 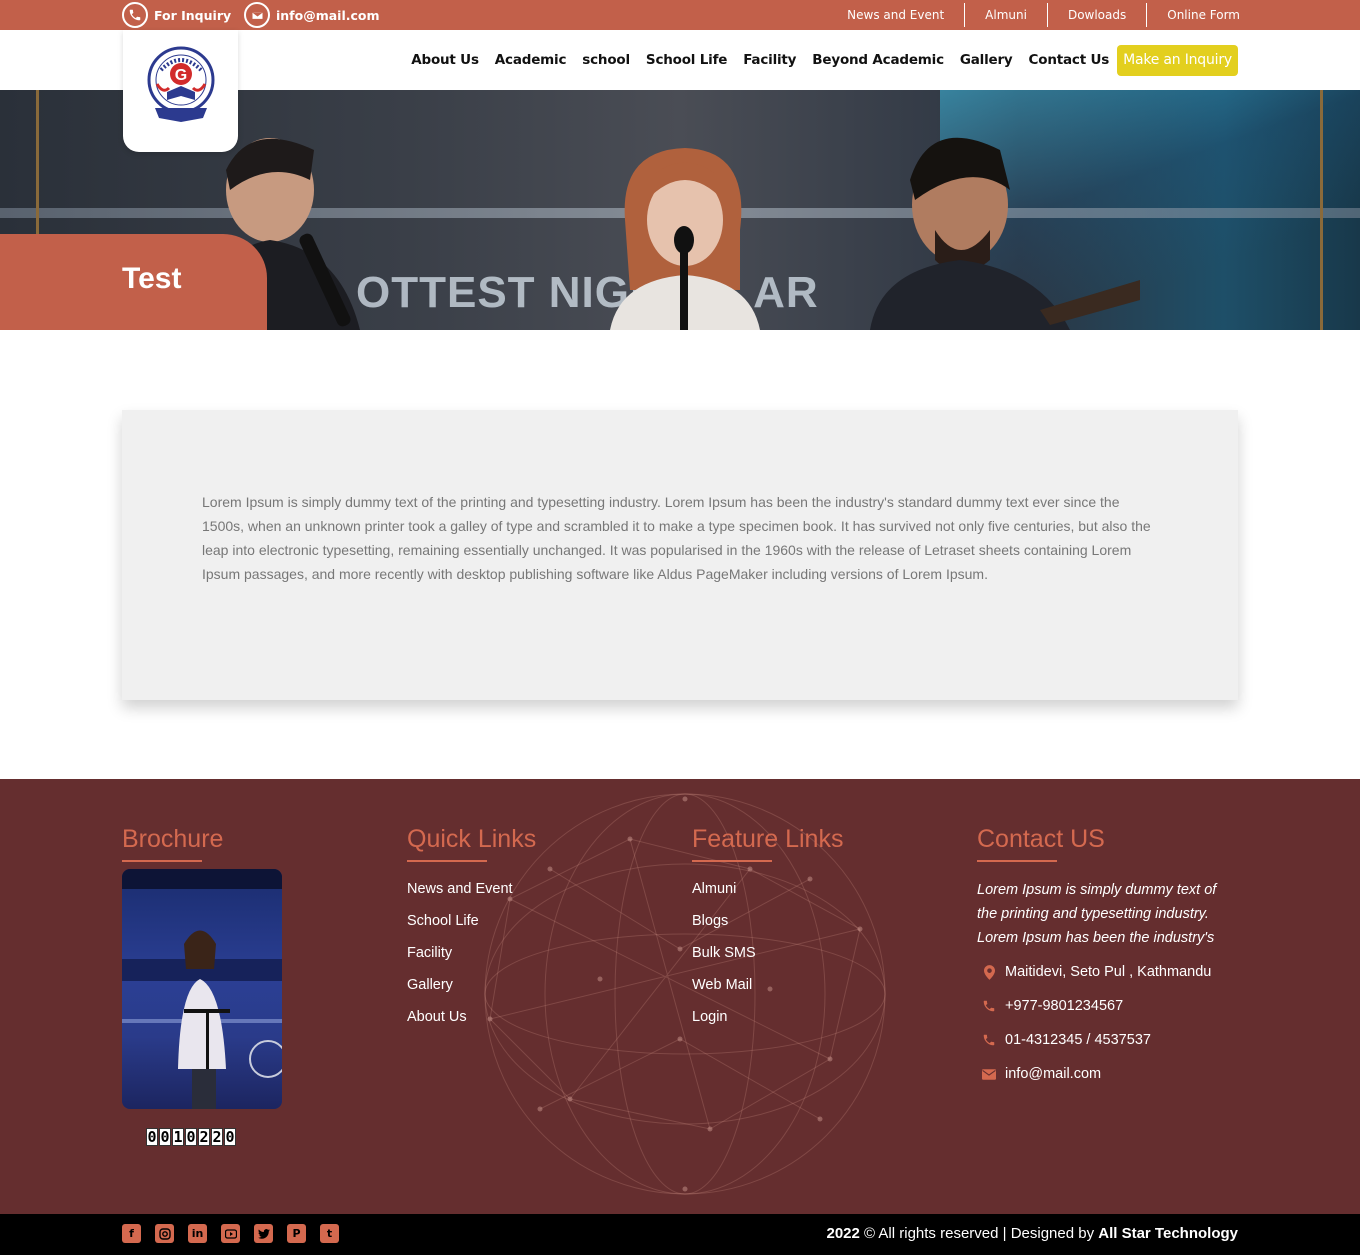 What do you see at coordinates (1053, 1074) in the screenshot?
I see `contact-email: info@mail.com` at bounding box center [1053, 1074].